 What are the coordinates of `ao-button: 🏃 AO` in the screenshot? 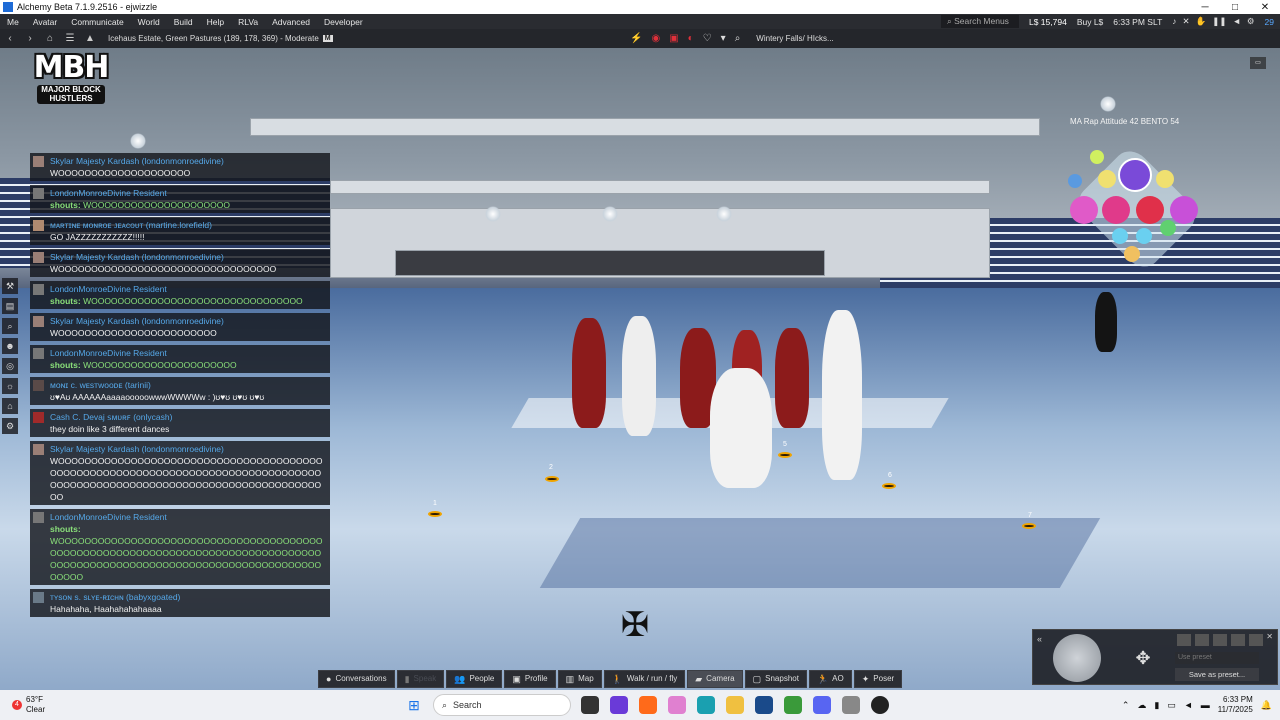 It's located at (830, 679).